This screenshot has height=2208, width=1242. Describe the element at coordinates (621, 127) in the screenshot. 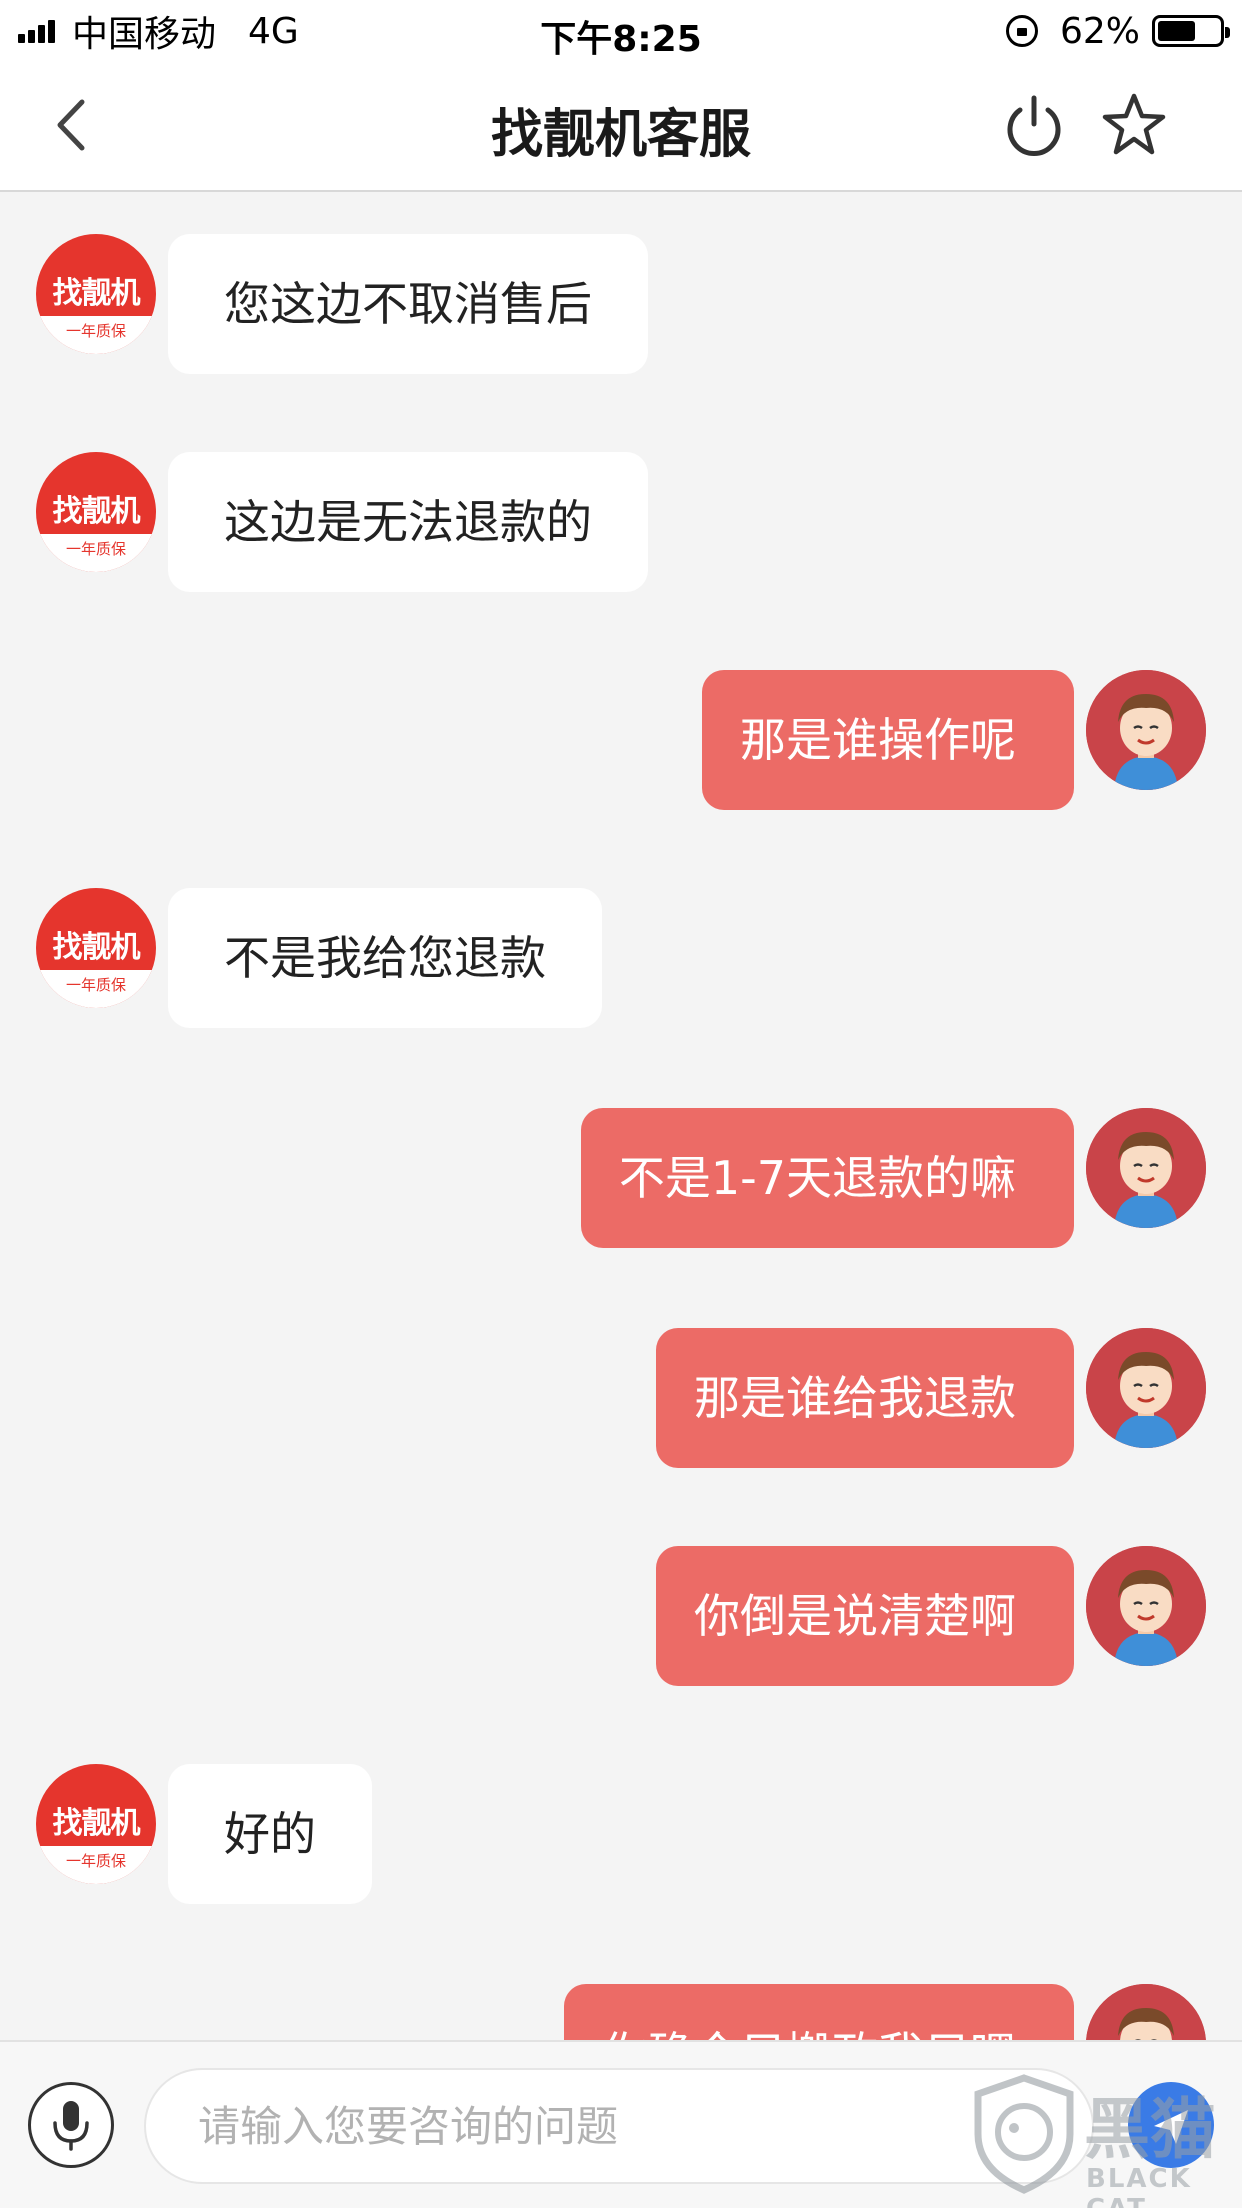

I see `nav-bar: 找靓机客服` at that location.